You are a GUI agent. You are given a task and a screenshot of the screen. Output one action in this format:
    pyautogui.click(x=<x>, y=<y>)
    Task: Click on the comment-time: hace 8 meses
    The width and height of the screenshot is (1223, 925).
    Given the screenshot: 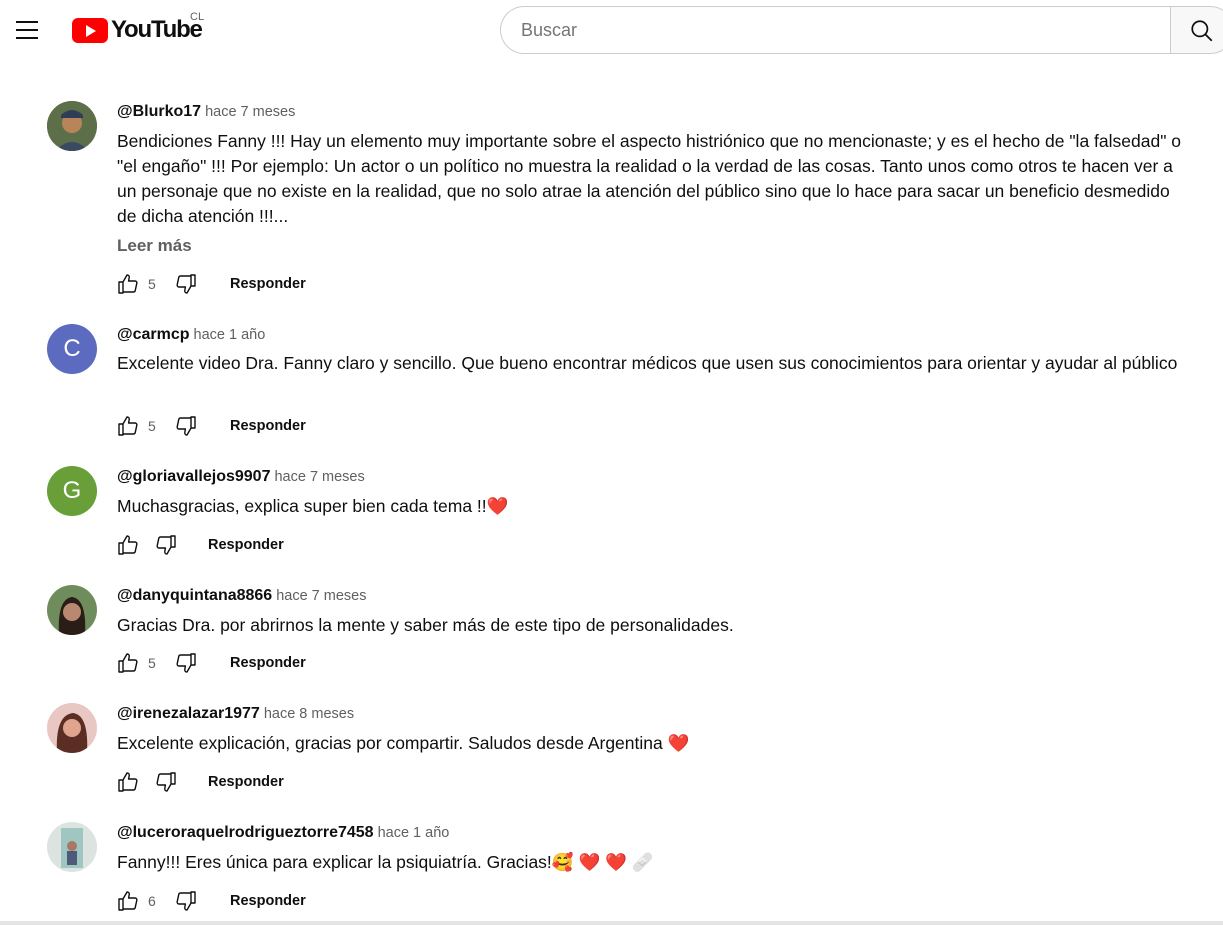 What is the action you would take?
    pyautogui.click(x=309, y=714)
    